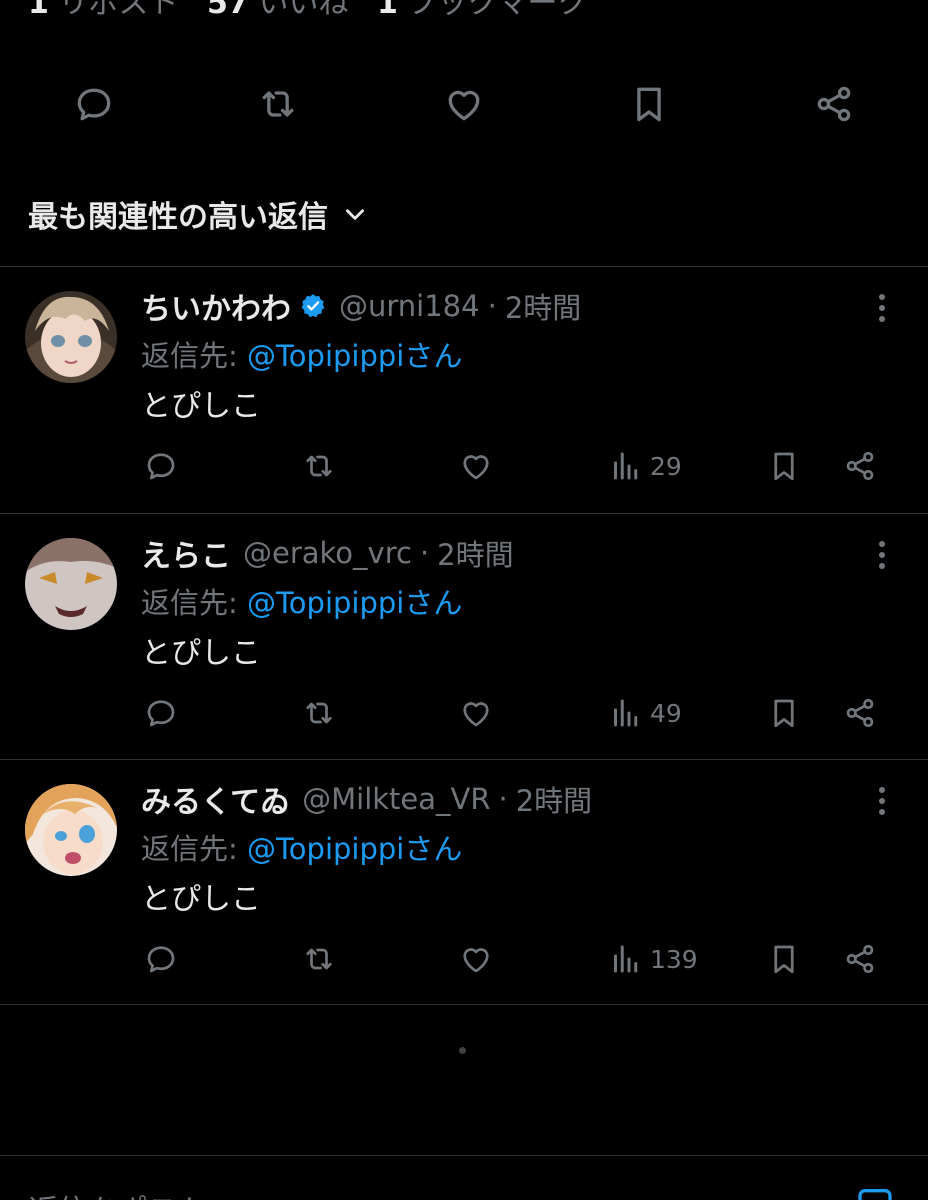  I want to click on user-handle: @urni184, so click(409, 306).